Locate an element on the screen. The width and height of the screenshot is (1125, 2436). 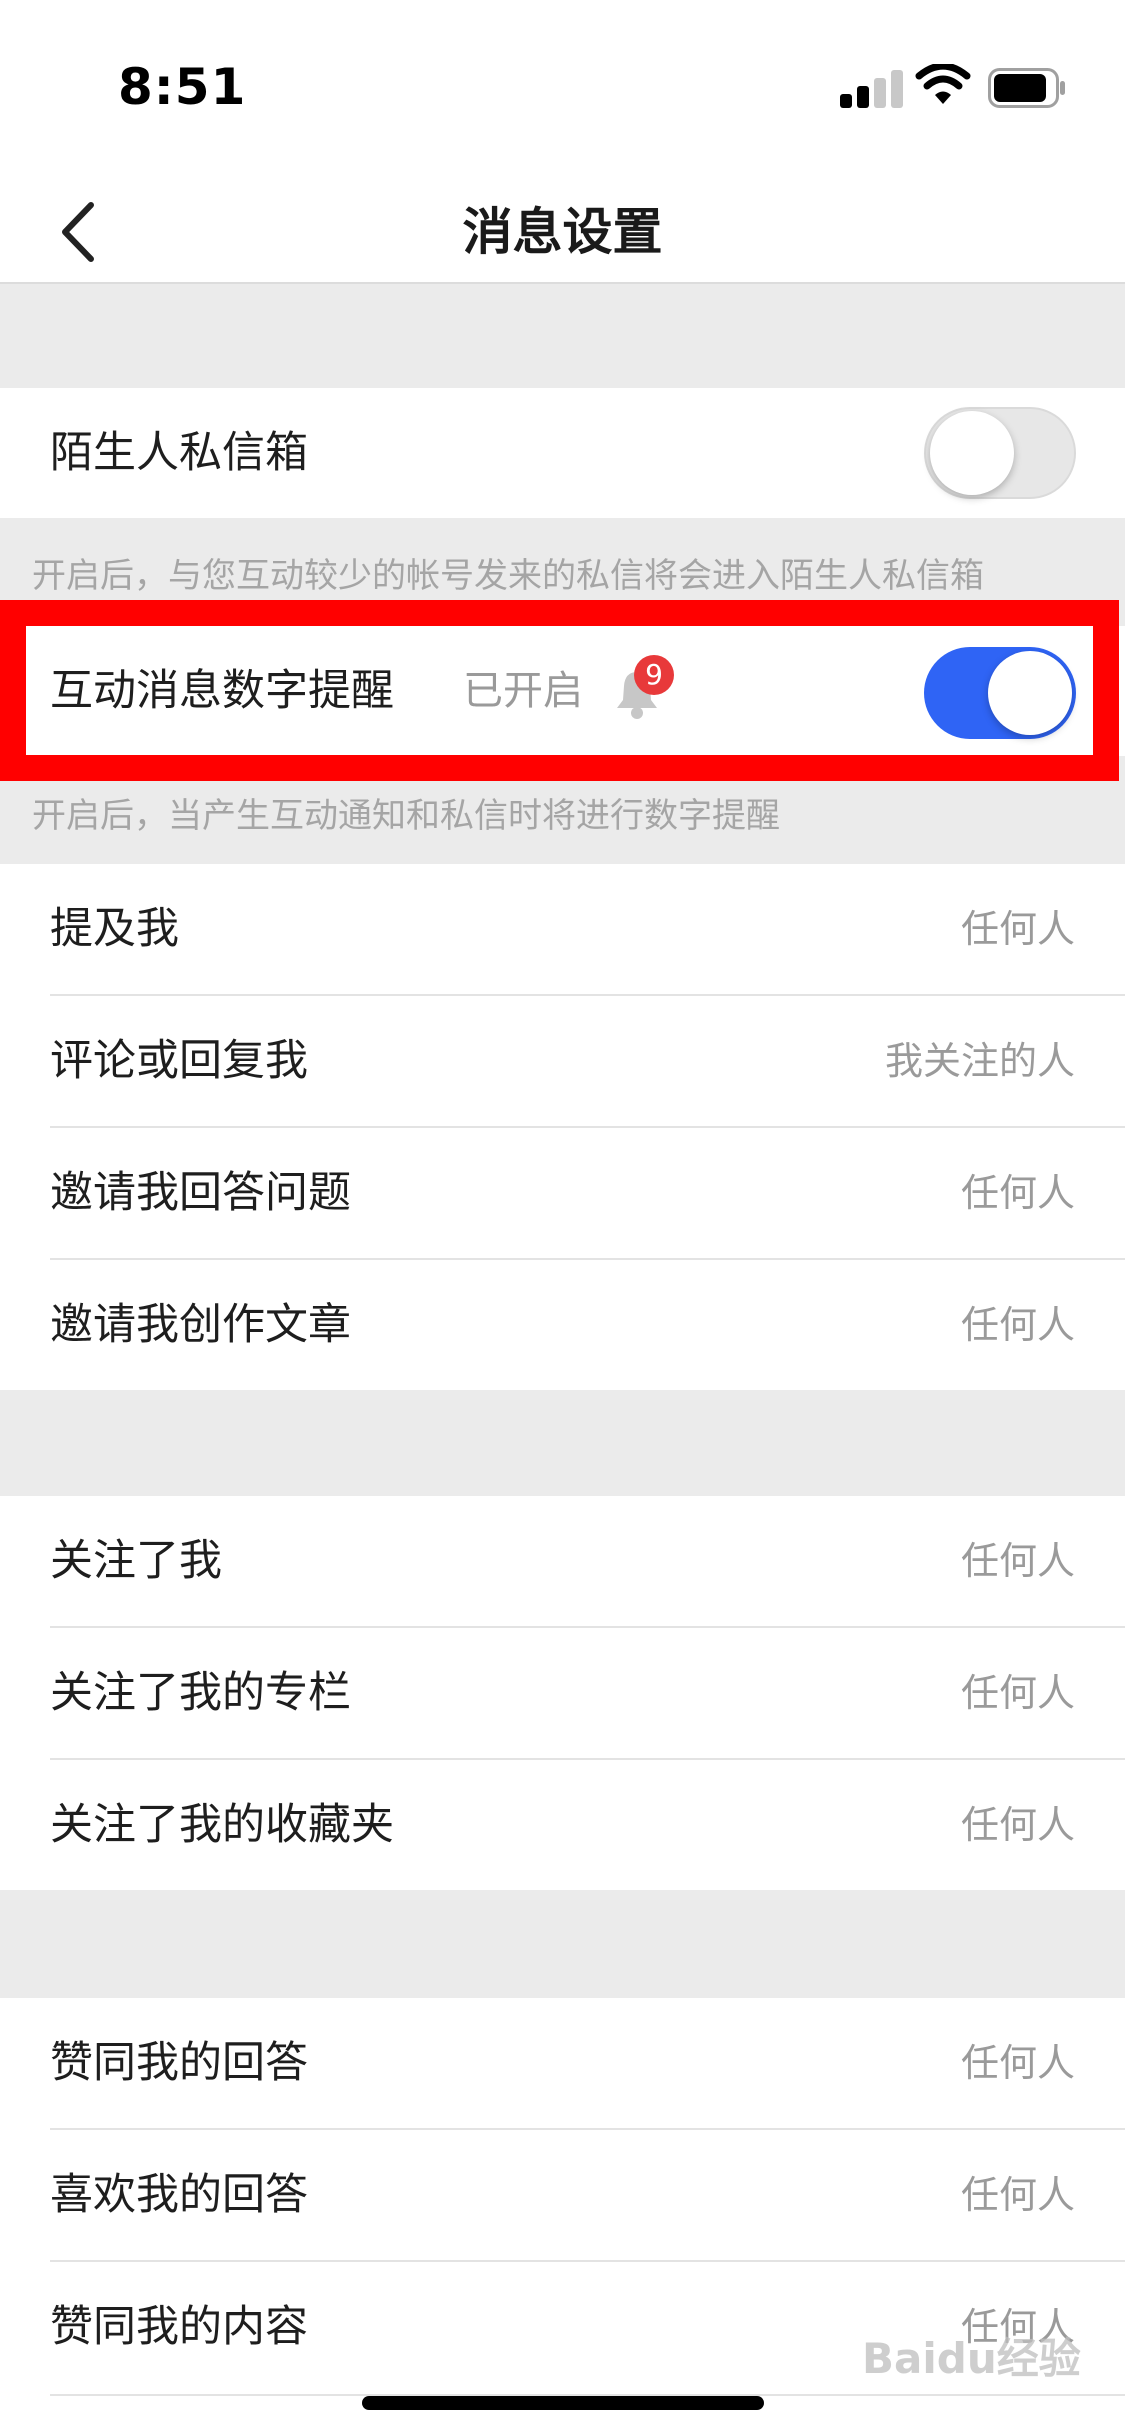
settings-row-follow-column: 关注了我的专栏 任何人 is located at coordinates (562, 1694).